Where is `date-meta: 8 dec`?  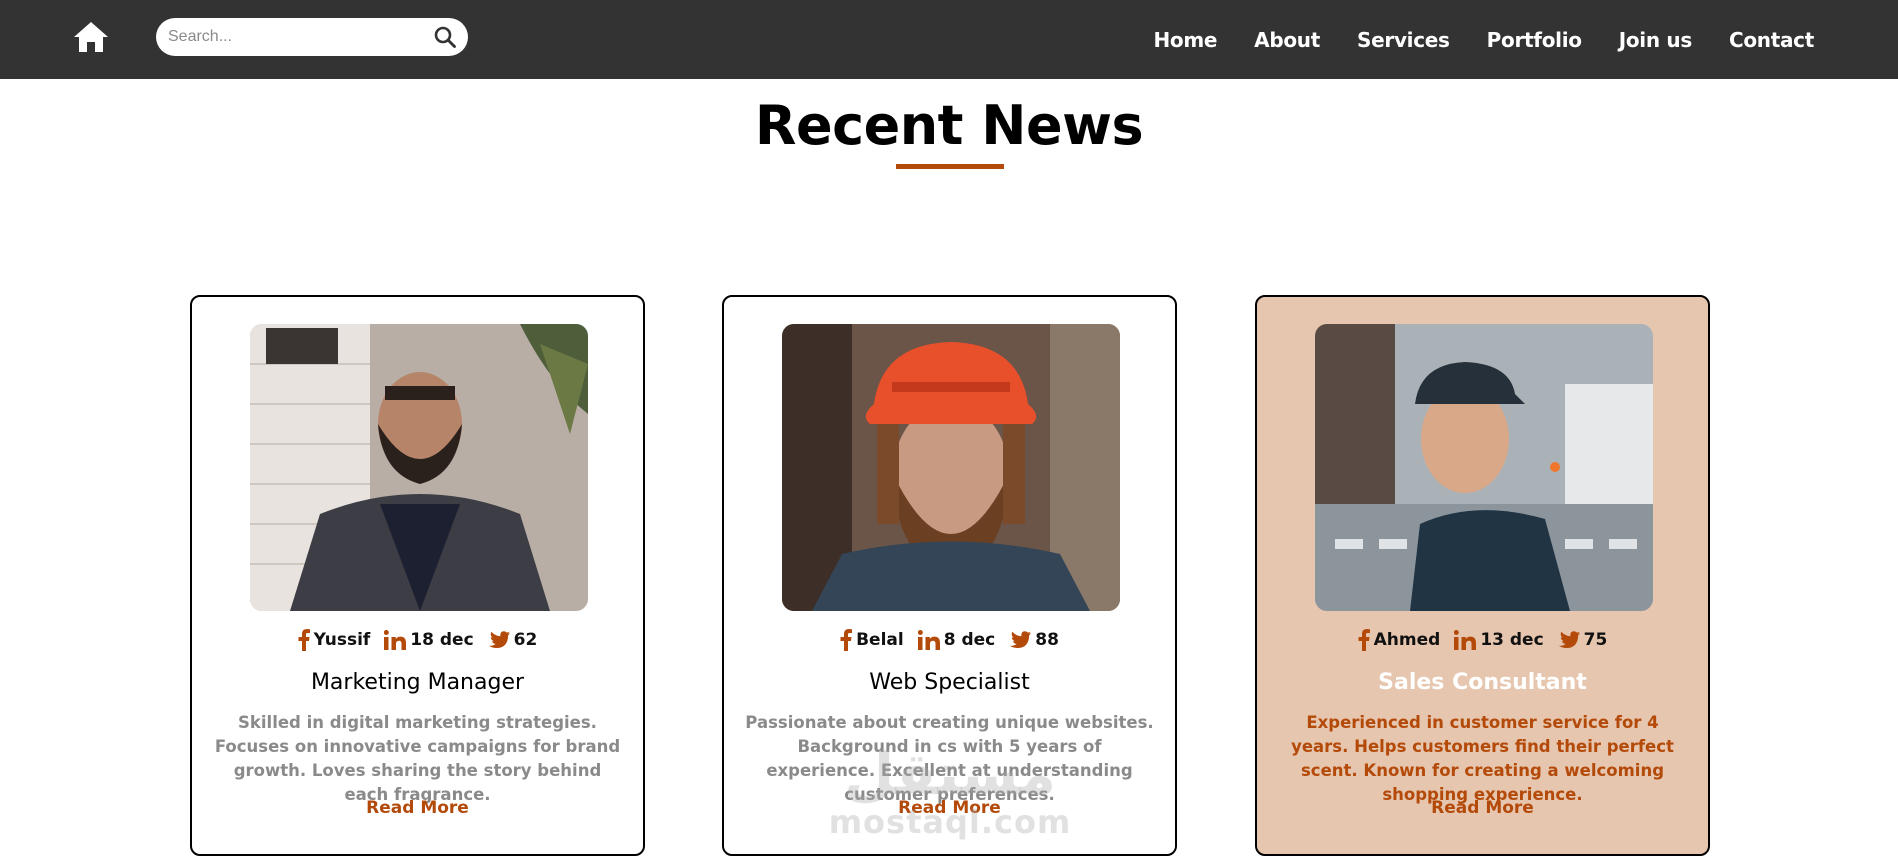 date-meta: 8 dec is located at coordinates (956, 640).